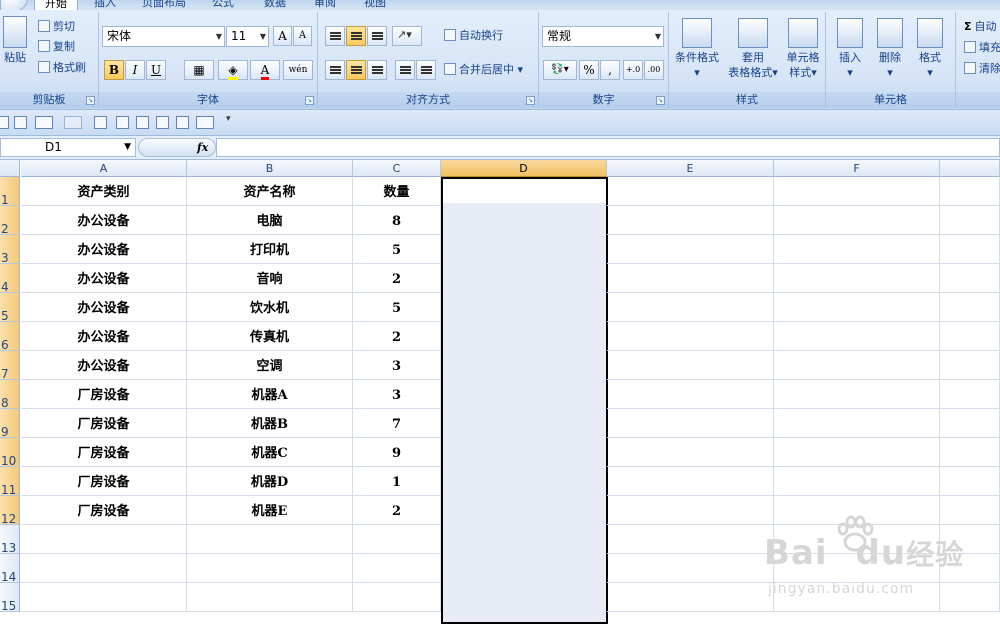 The width and height of the screenshot is (1000, 624). I want to click on cell-f8, so click(857, 394).